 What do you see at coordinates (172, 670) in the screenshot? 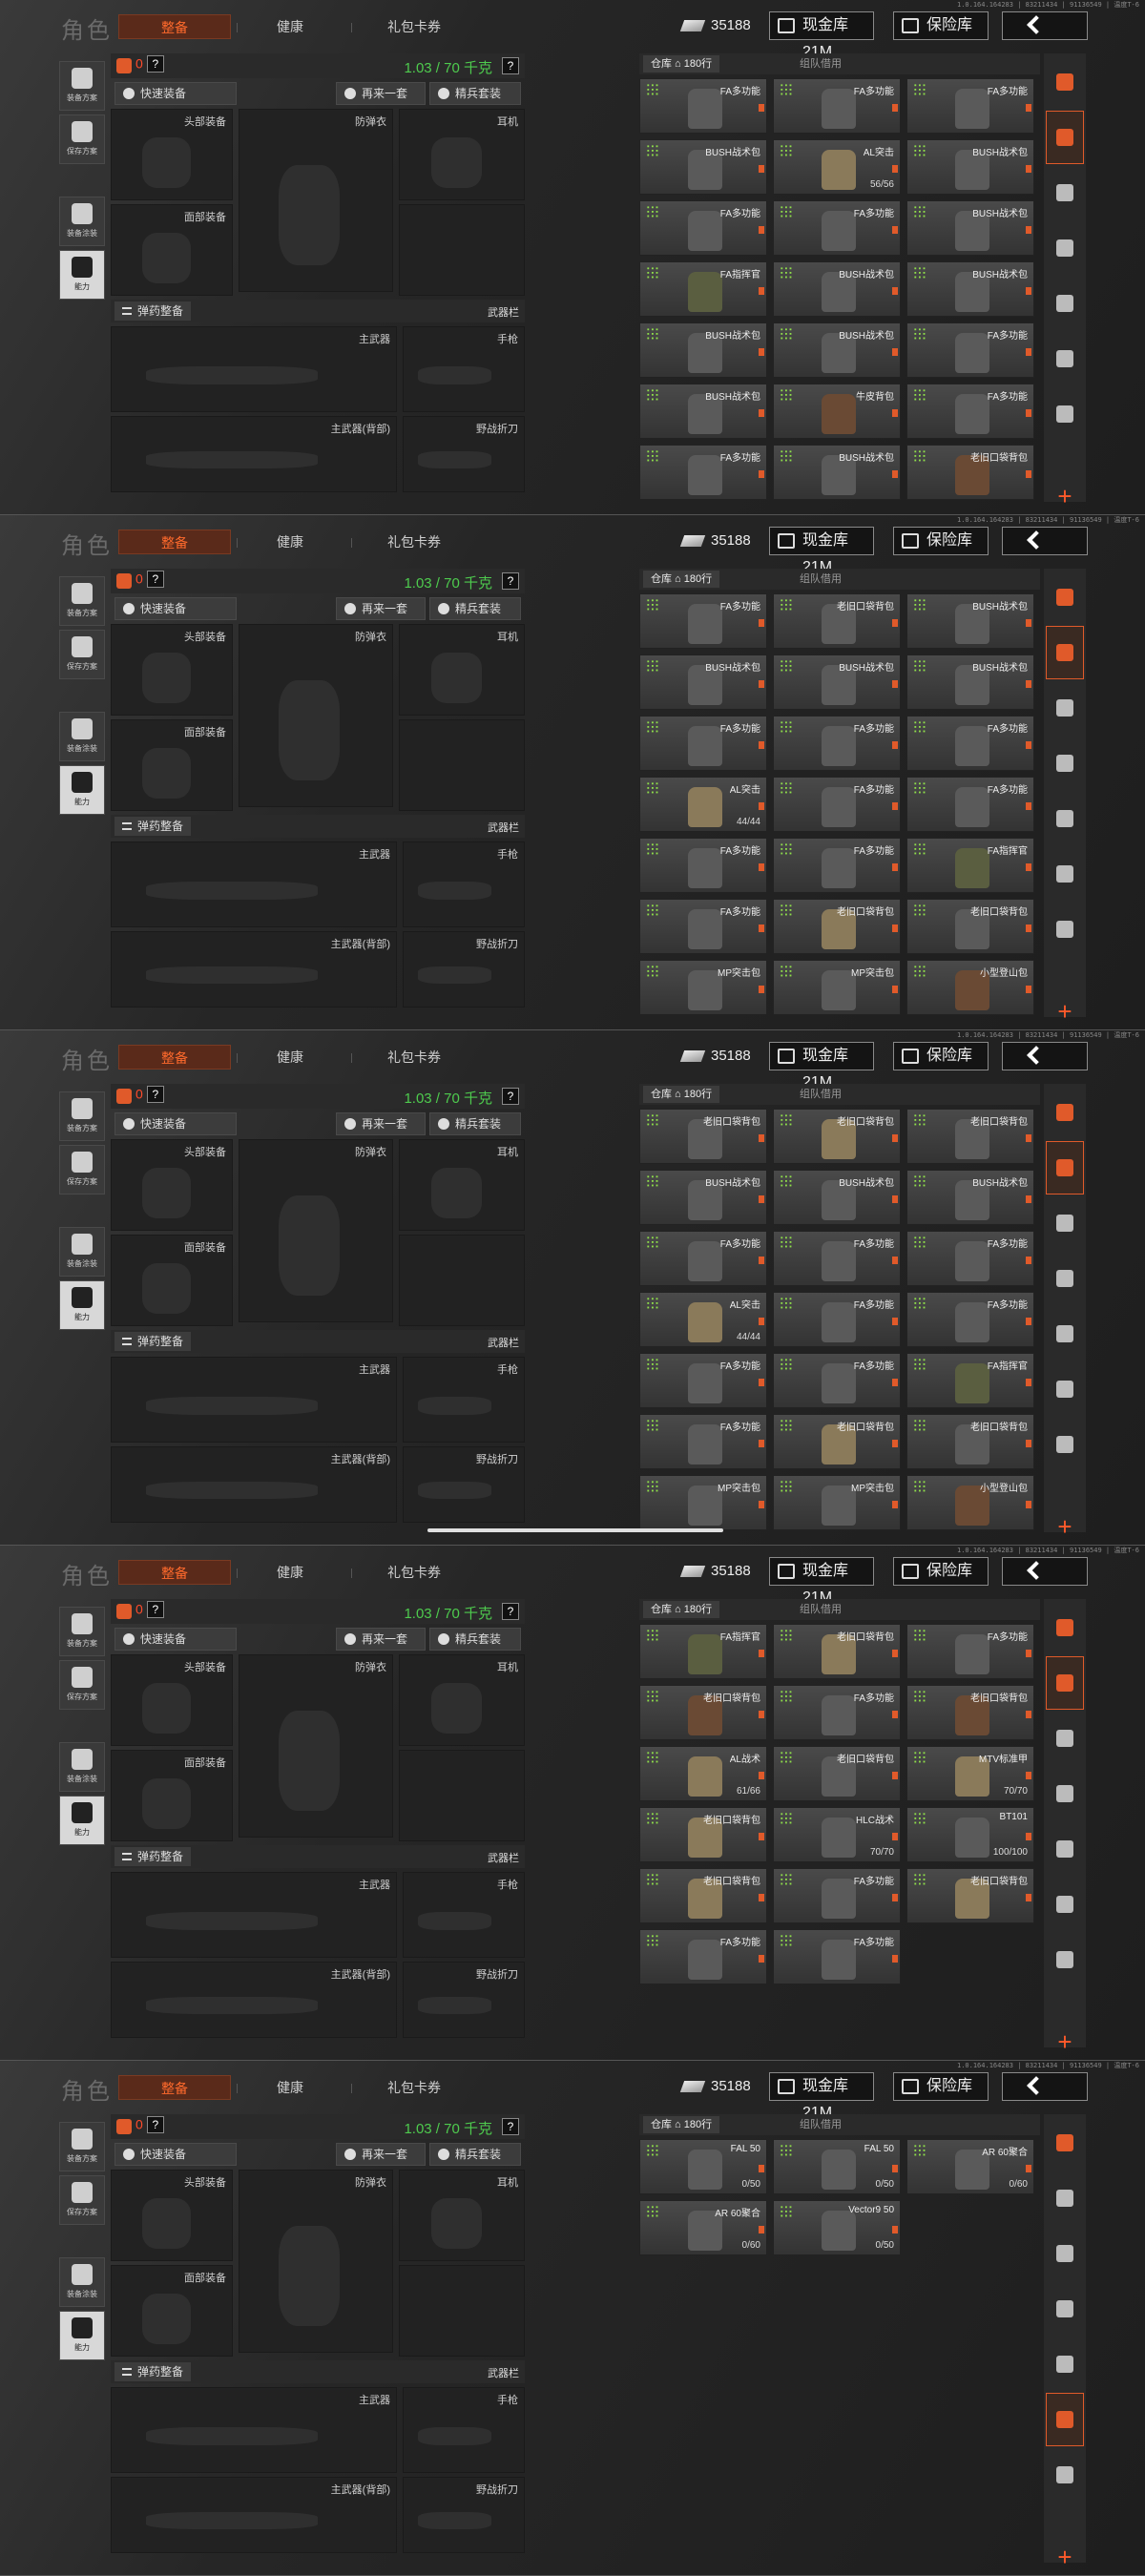
I see `slot-head: 头部装备` at bounding box center [172, 670].